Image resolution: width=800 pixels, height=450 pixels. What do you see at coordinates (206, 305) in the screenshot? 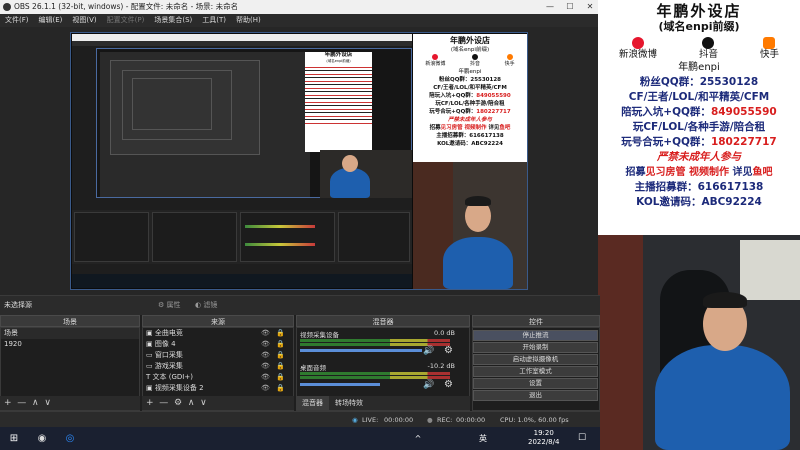
I see `filters-button: ◐ 滤镜` at bounding box center [206, 305].